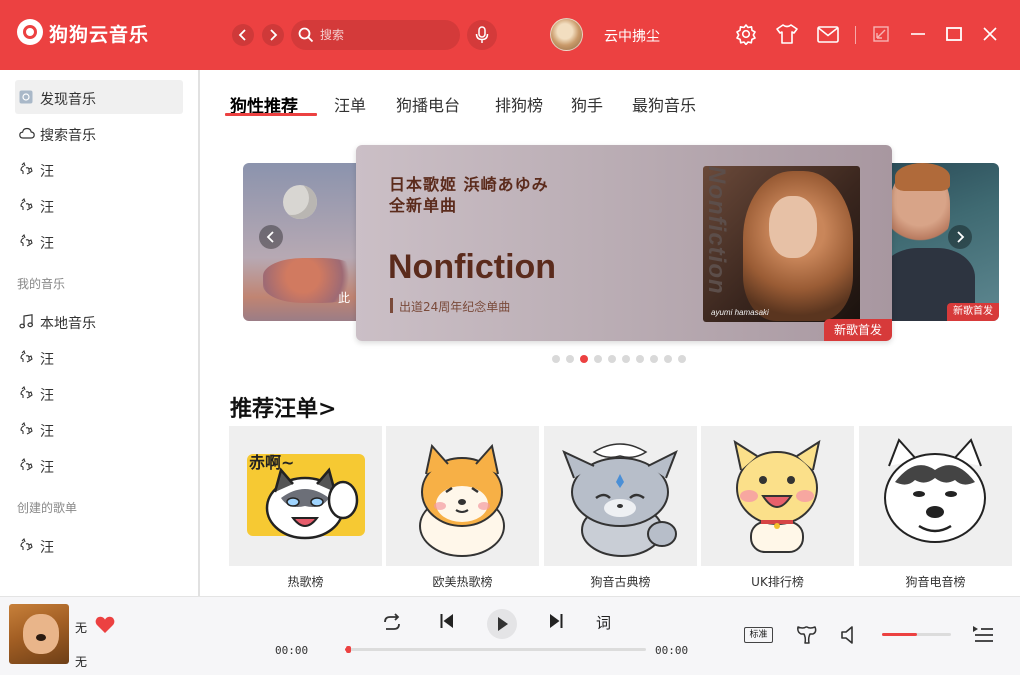 Image resolution: width=1020 pixels, height=675 pixels. I want to click on mini-mode-icon, so click(881, 34).